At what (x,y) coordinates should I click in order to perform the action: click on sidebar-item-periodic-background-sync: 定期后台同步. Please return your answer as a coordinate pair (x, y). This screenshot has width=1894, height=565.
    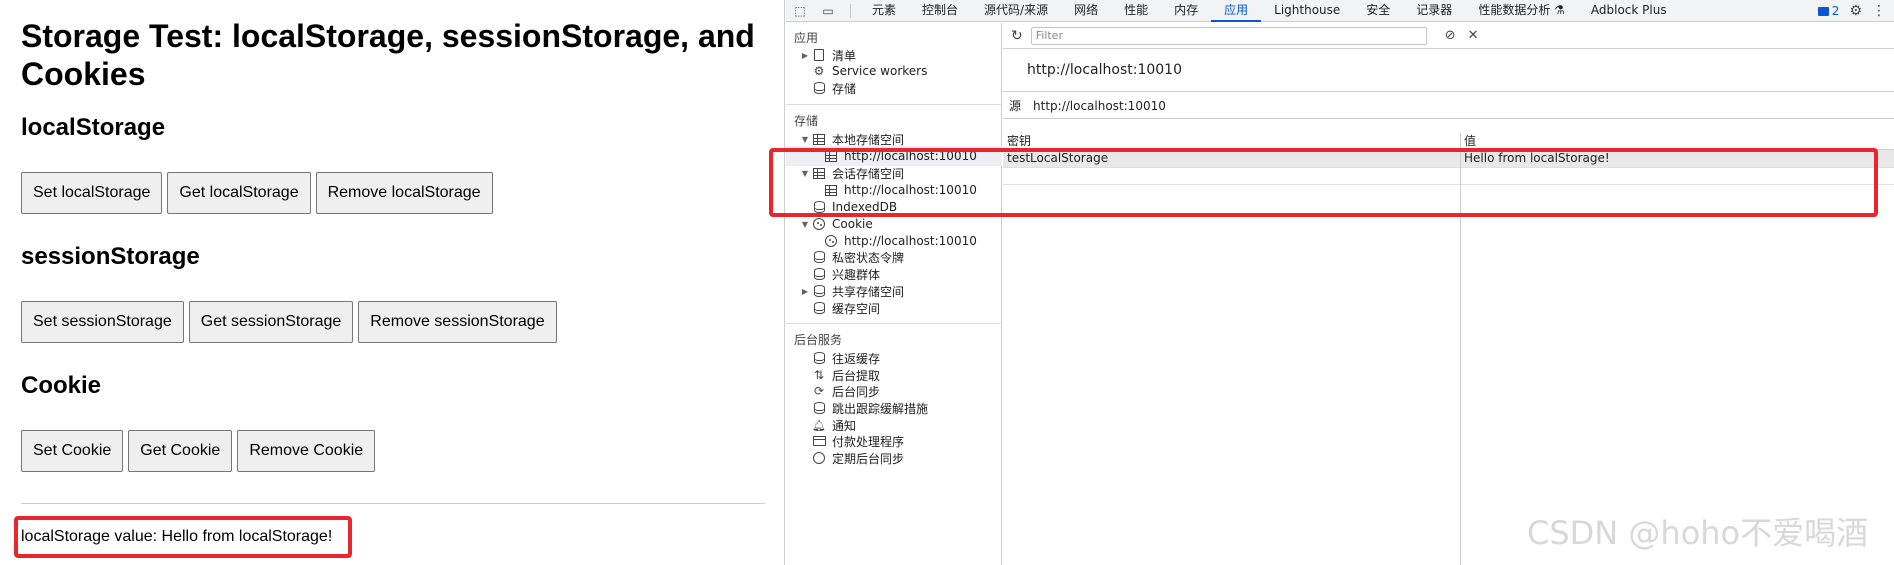
    Looking at the image, I should click on (857, 458).